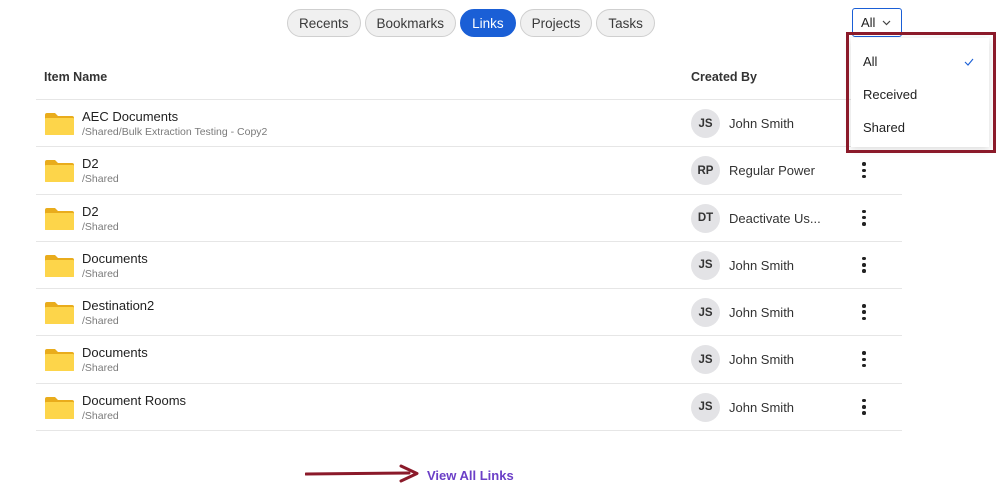 The width and height of the screenshot is (999, 493). Describe the element at coordinates (920, 92) in the screenshot. I see `filter-dropdown-menu: All Received Shared` at that location.